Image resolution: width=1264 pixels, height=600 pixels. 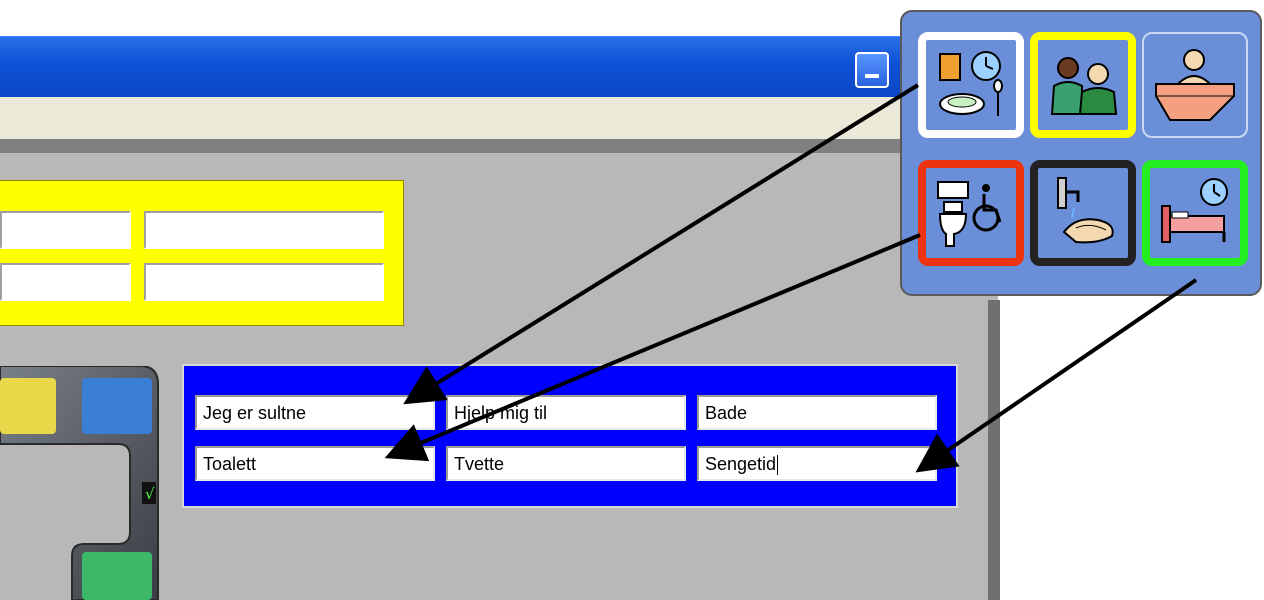 I want to click on arrow-bedtime-to-field, so click(x=1056, y=375).